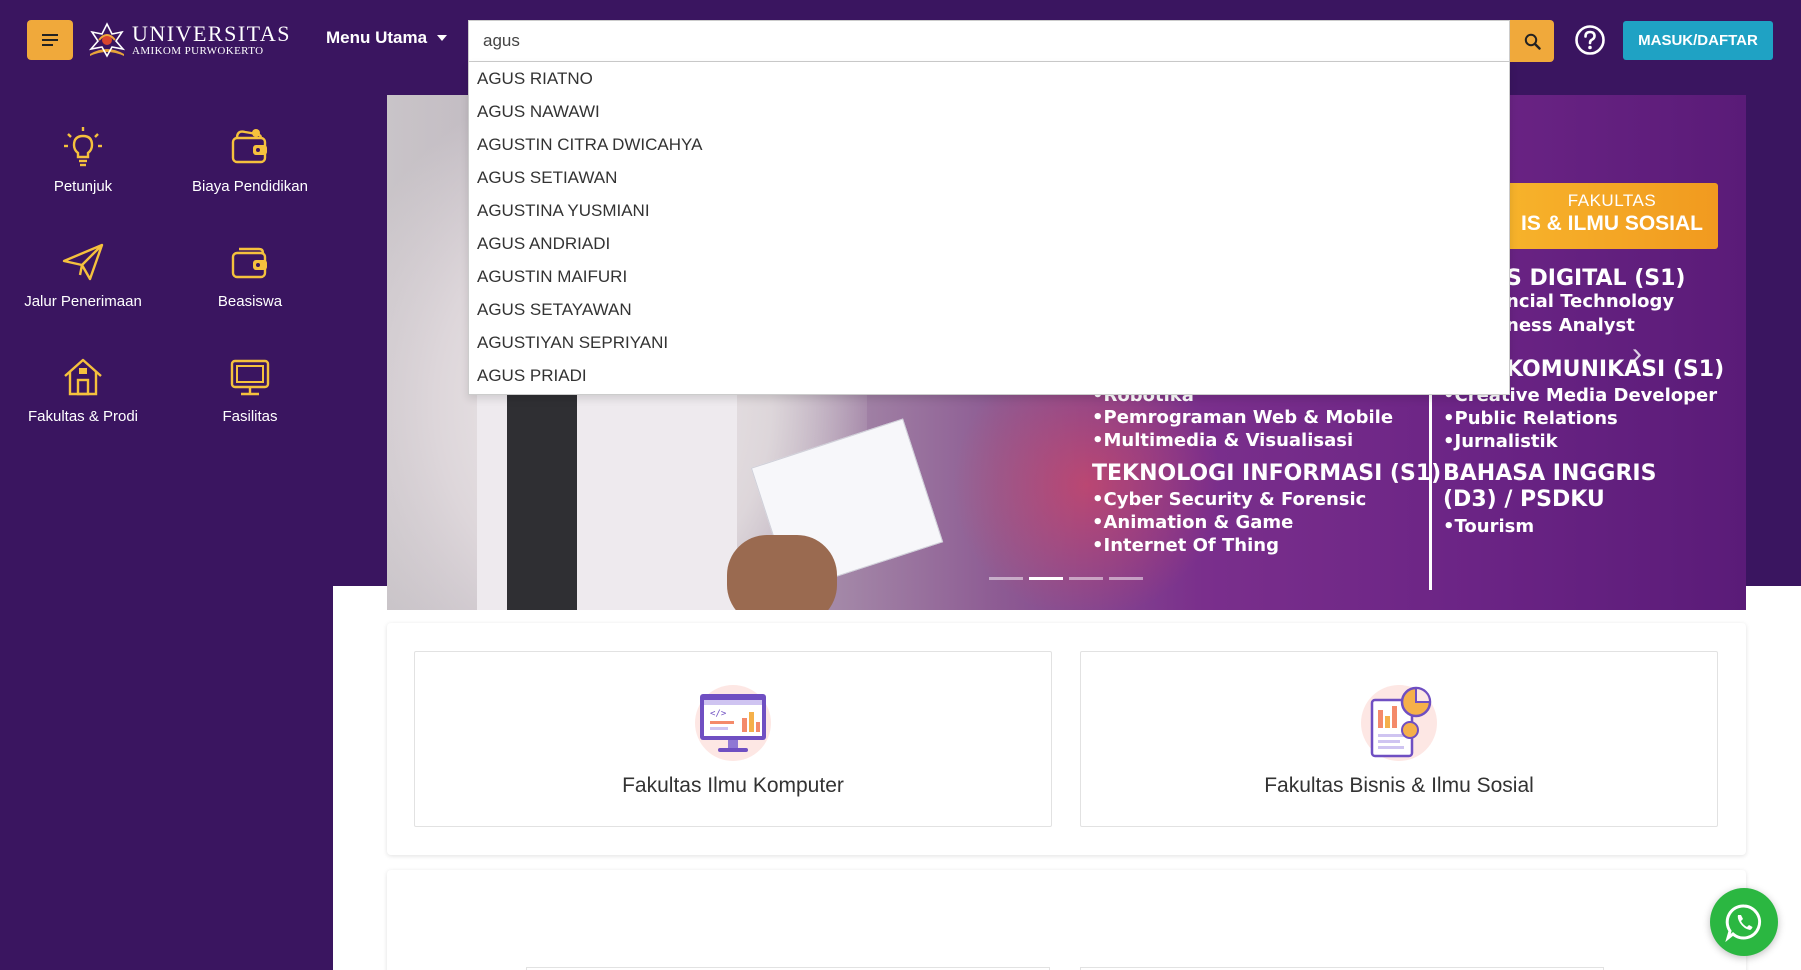  I want to click on suggestion-item: AGUS PRIADI, so click(989, 375).